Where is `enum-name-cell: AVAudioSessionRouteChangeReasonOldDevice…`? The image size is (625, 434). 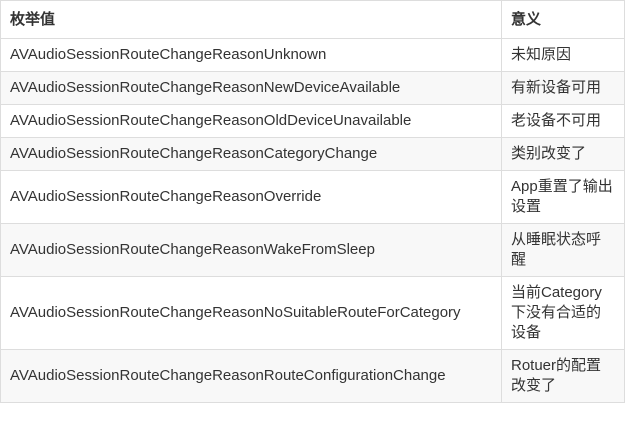
enum-name-cell: AVAudioSessionRouteChangeReasonOldDevice… is located at coordinates (251, 121).